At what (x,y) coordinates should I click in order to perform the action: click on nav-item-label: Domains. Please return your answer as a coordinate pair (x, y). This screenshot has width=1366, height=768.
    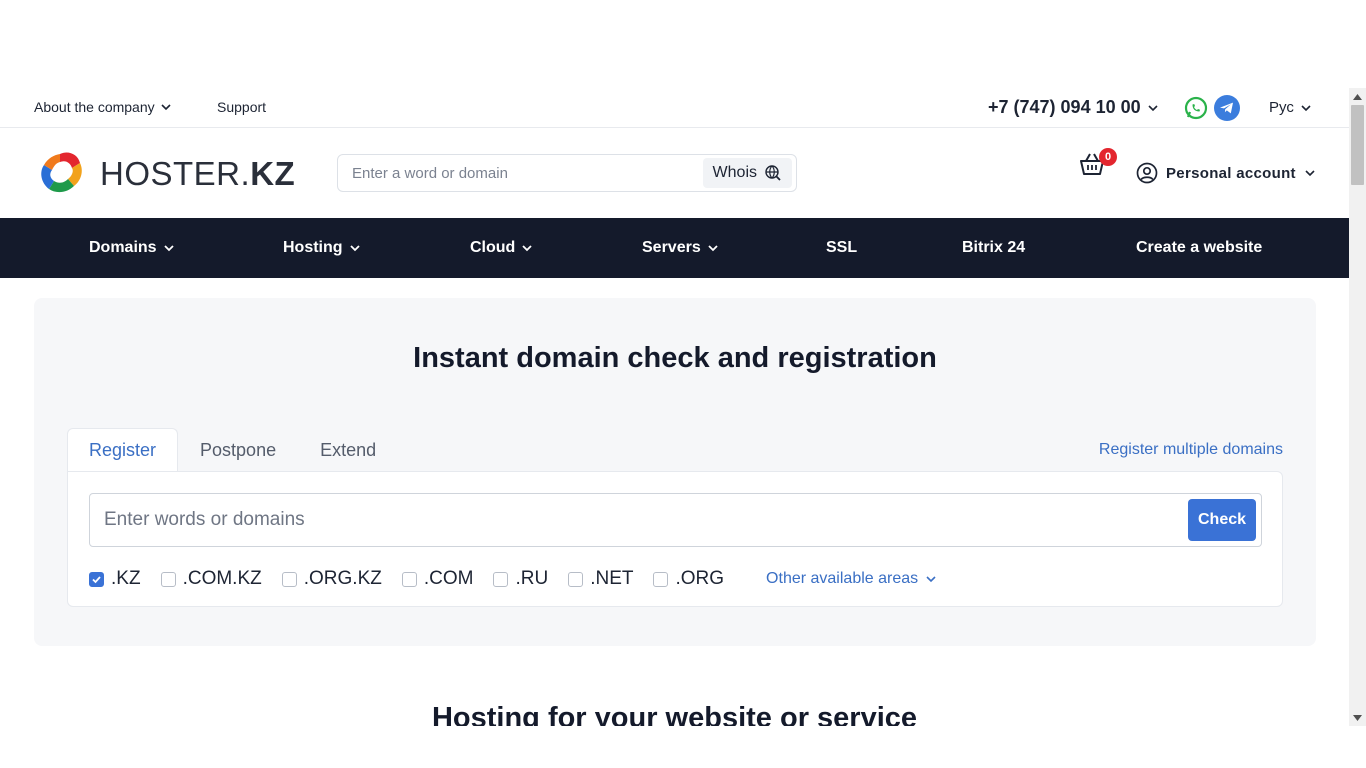
    Looking at the image, I should click on (123, 247).